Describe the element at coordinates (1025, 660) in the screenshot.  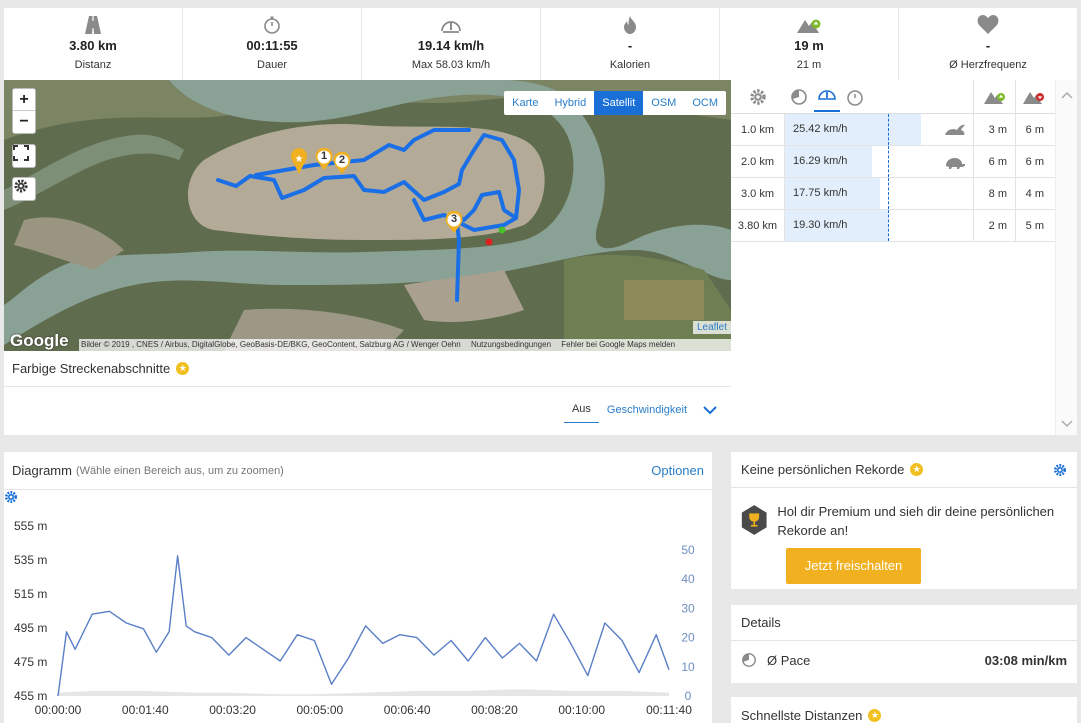
I see `pace-value: 03:08 min/km` at that location.